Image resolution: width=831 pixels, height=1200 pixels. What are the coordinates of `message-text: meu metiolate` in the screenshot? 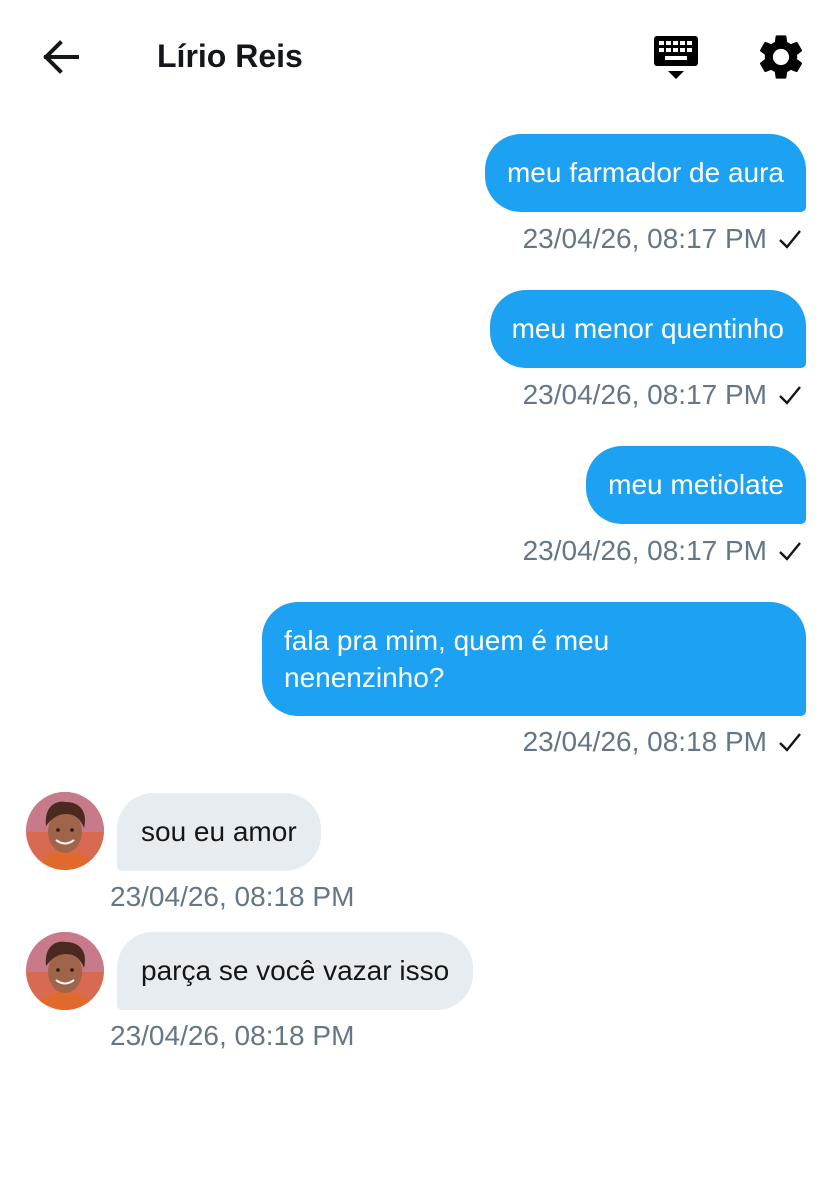 It's located at (696, 484).